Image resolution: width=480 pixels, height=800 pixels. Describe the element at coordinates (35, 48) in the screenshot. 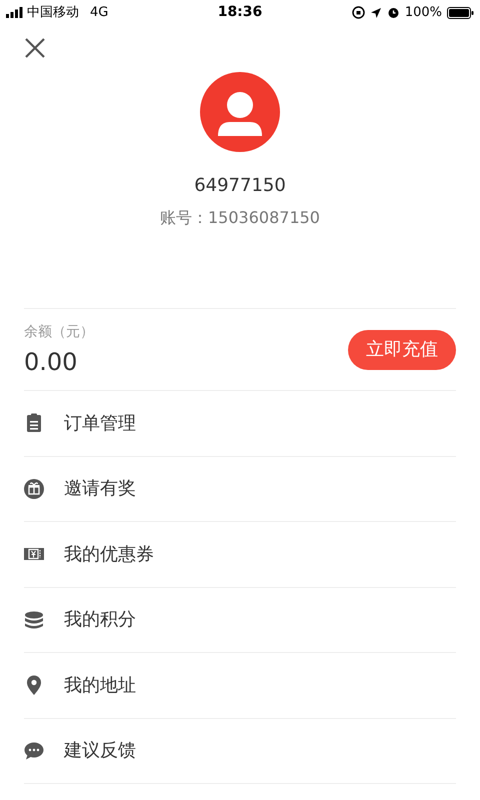

I see `close-button` at that location.